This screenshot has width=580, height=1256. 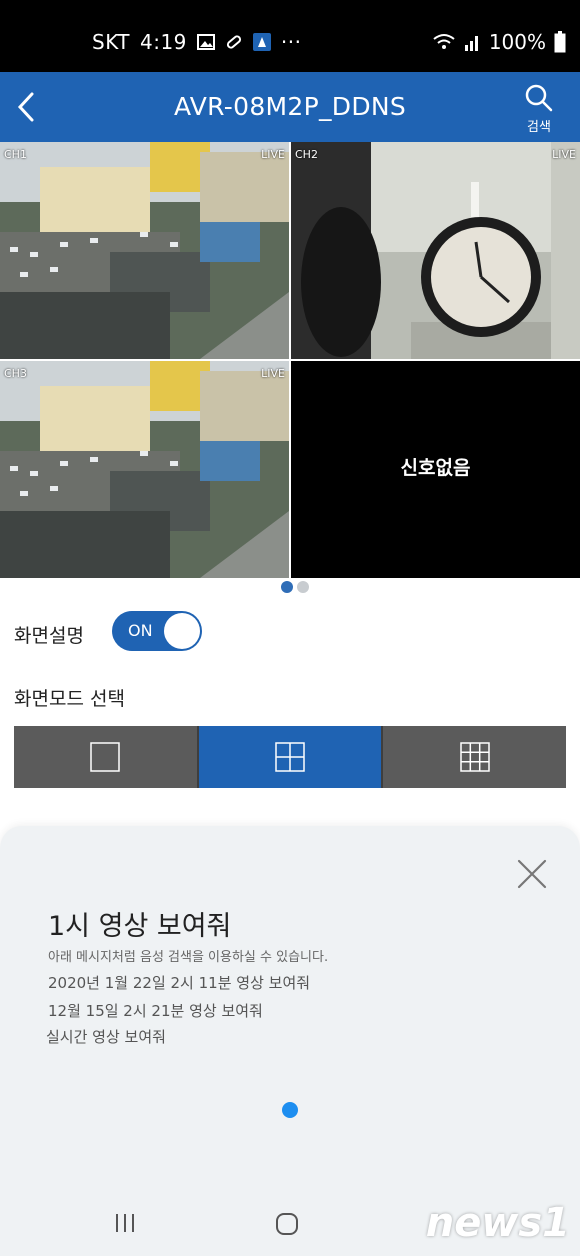 I want to click on news1-watermark: news1, so click(x=498, y=1223).